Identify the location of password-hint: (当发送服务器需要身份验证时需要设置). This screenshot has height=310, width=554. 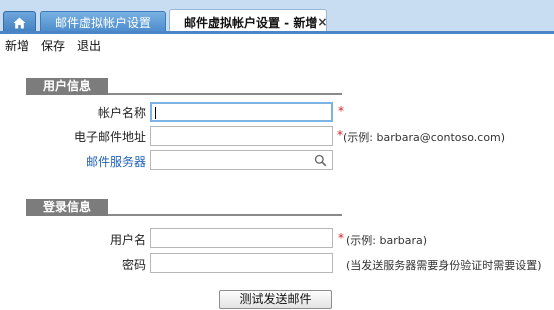
(444, 265).